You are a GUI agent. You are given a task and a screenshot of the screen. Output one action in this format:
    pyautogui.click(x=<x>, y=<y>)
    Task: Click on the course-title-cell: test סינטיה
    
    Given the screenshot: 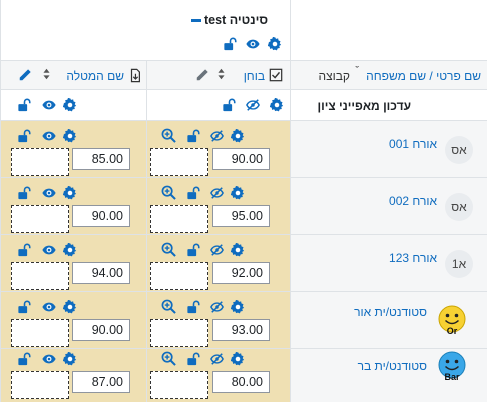 What is the action you would take?
    pyautogui.click(x=145, y=30)
    